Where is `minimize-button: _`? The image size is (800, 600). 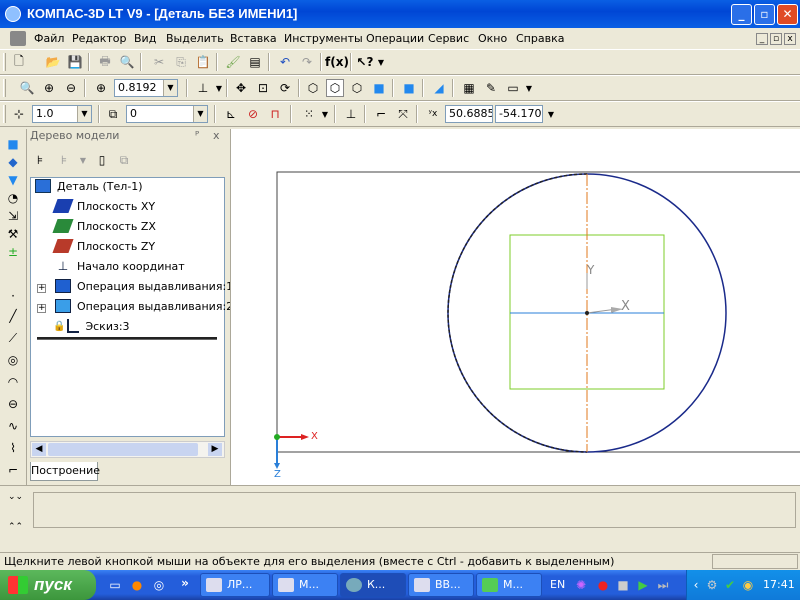 minimize-button: _ is located at coordinates (741, 14).